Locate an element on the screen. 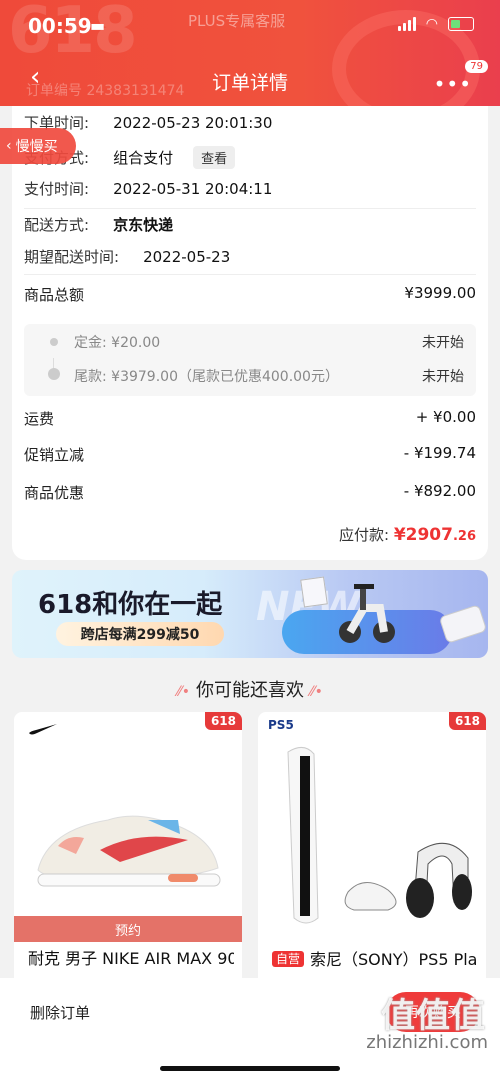 The width and height of the screenshot is (500, 1082). discount-value: - ¥892.00 is located at coordinates (439, 491).